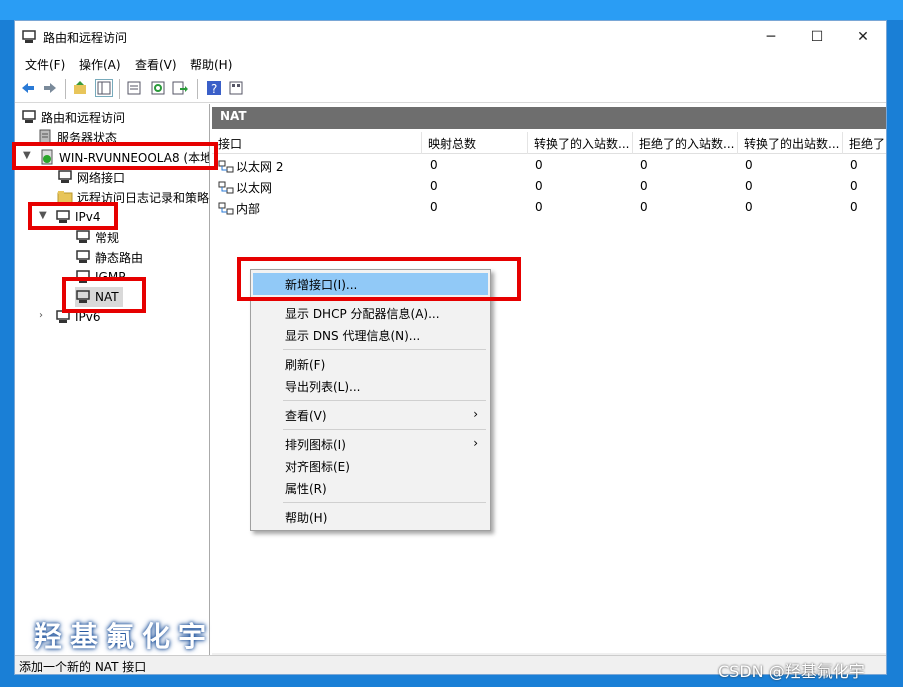 This screenshot has height=687, width=903. What do you see at coordinates (254, 188) in the screenshot?
I see `cell-interface: 以太网` at bounding box center [254, 188].